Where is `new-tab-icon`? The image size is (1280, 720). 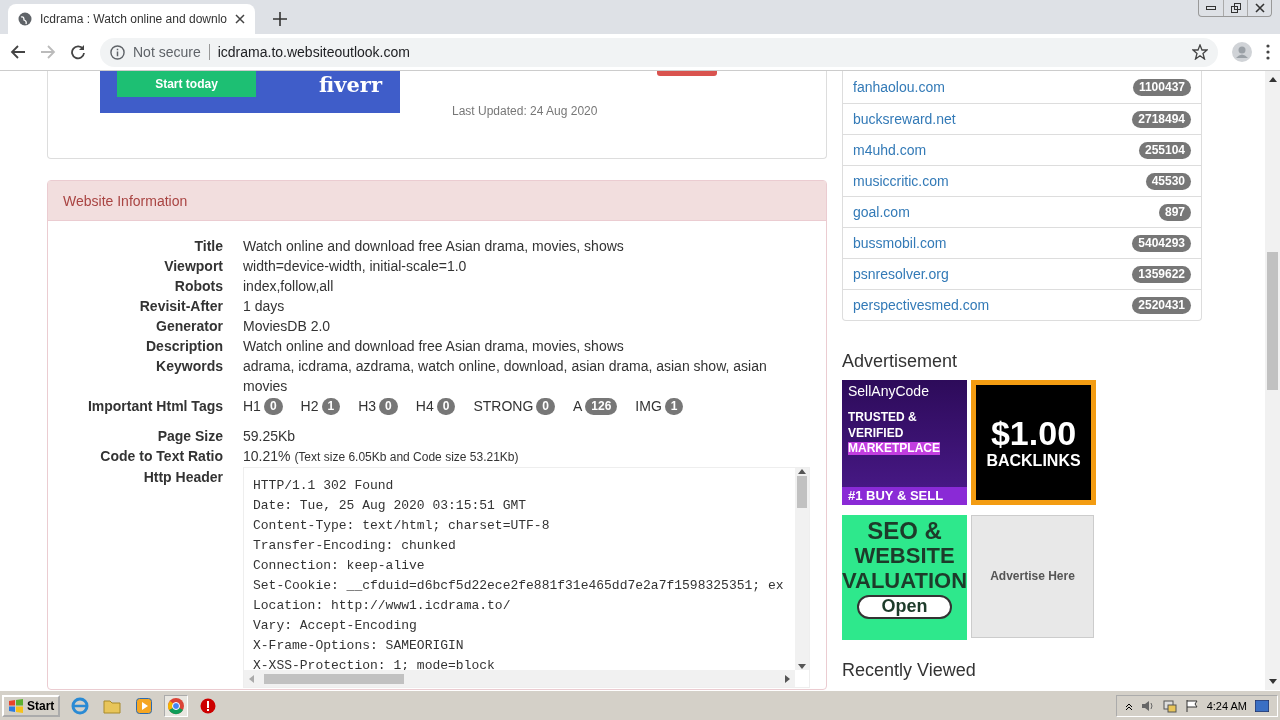
new-tab-icon is located at coordinates (280, 19).